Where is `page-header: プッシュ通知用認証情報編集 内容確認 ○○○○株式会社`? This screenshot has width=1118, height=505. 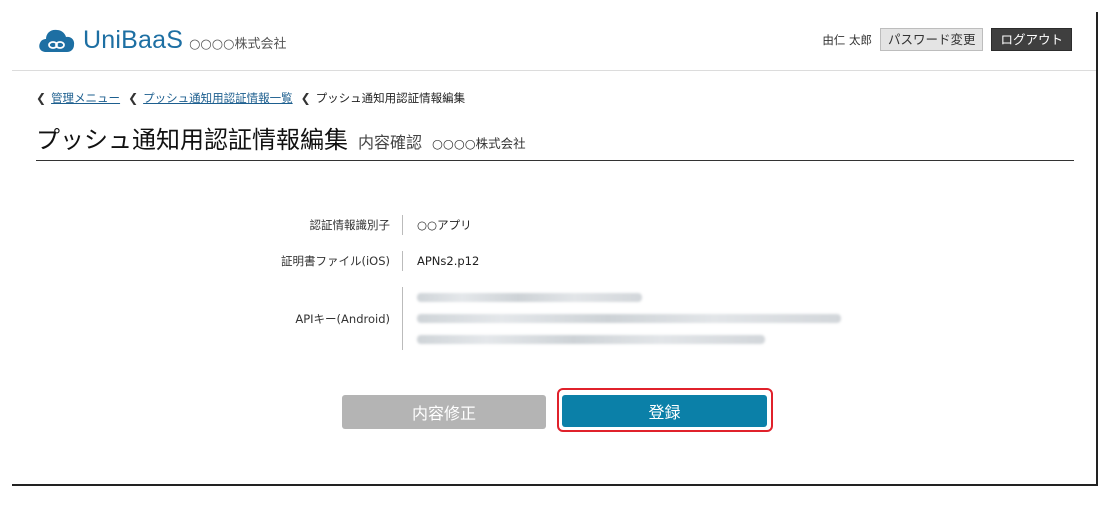
page-header: プッシュ通知用認証情報編集 内容確認 ○○○○株式会社 is located at coordinates (555, 140).